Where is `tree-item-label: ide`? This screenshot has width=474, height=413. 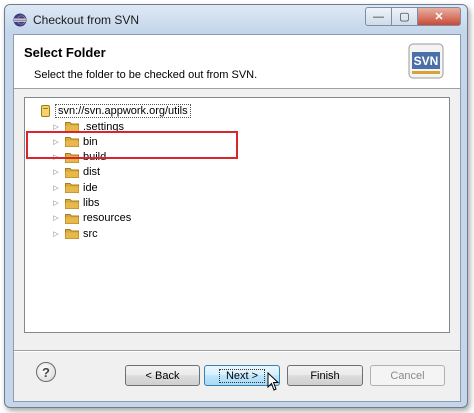 tree-item-label: ide is located at coordinates (90, 187).